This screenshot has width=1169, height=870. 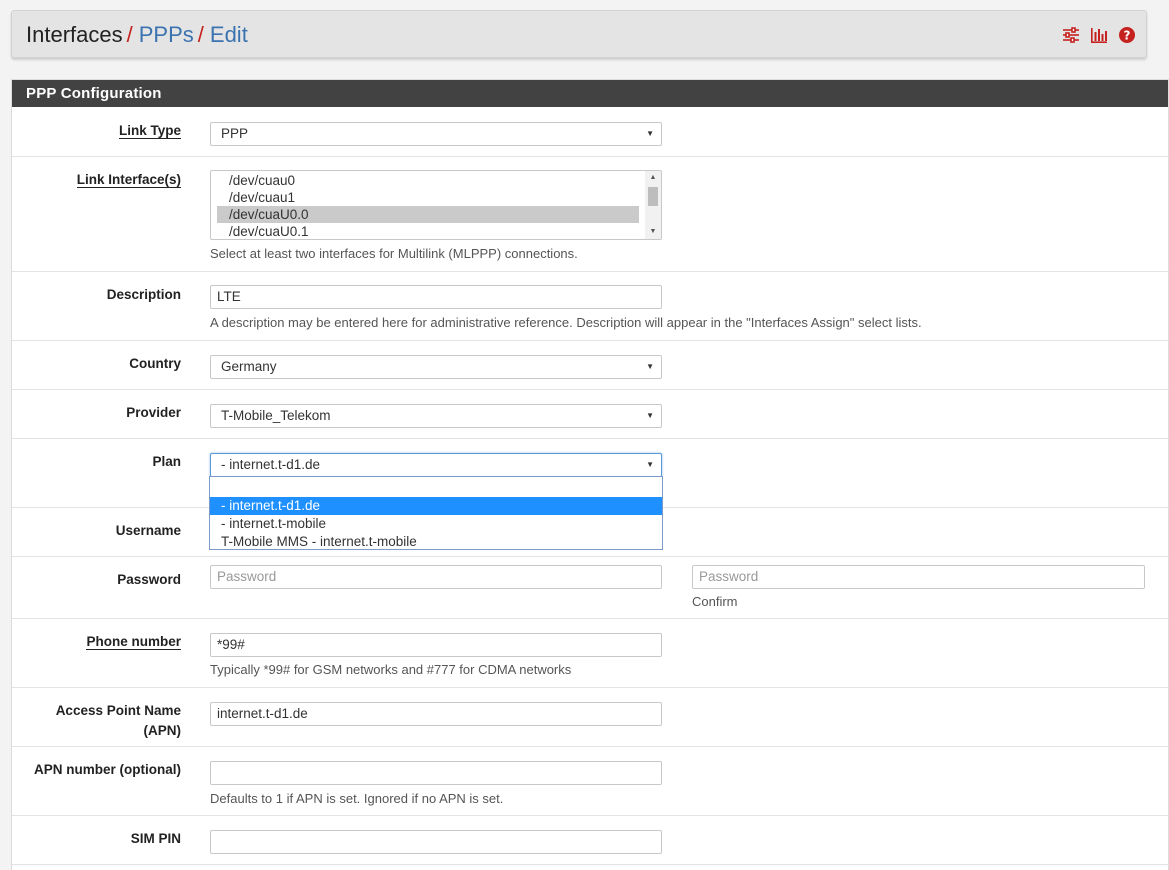 What do you see at coordinates (436, 487) in the screenshot?
I see `plan-dropdown-blank` at bounding box center [436, 487].